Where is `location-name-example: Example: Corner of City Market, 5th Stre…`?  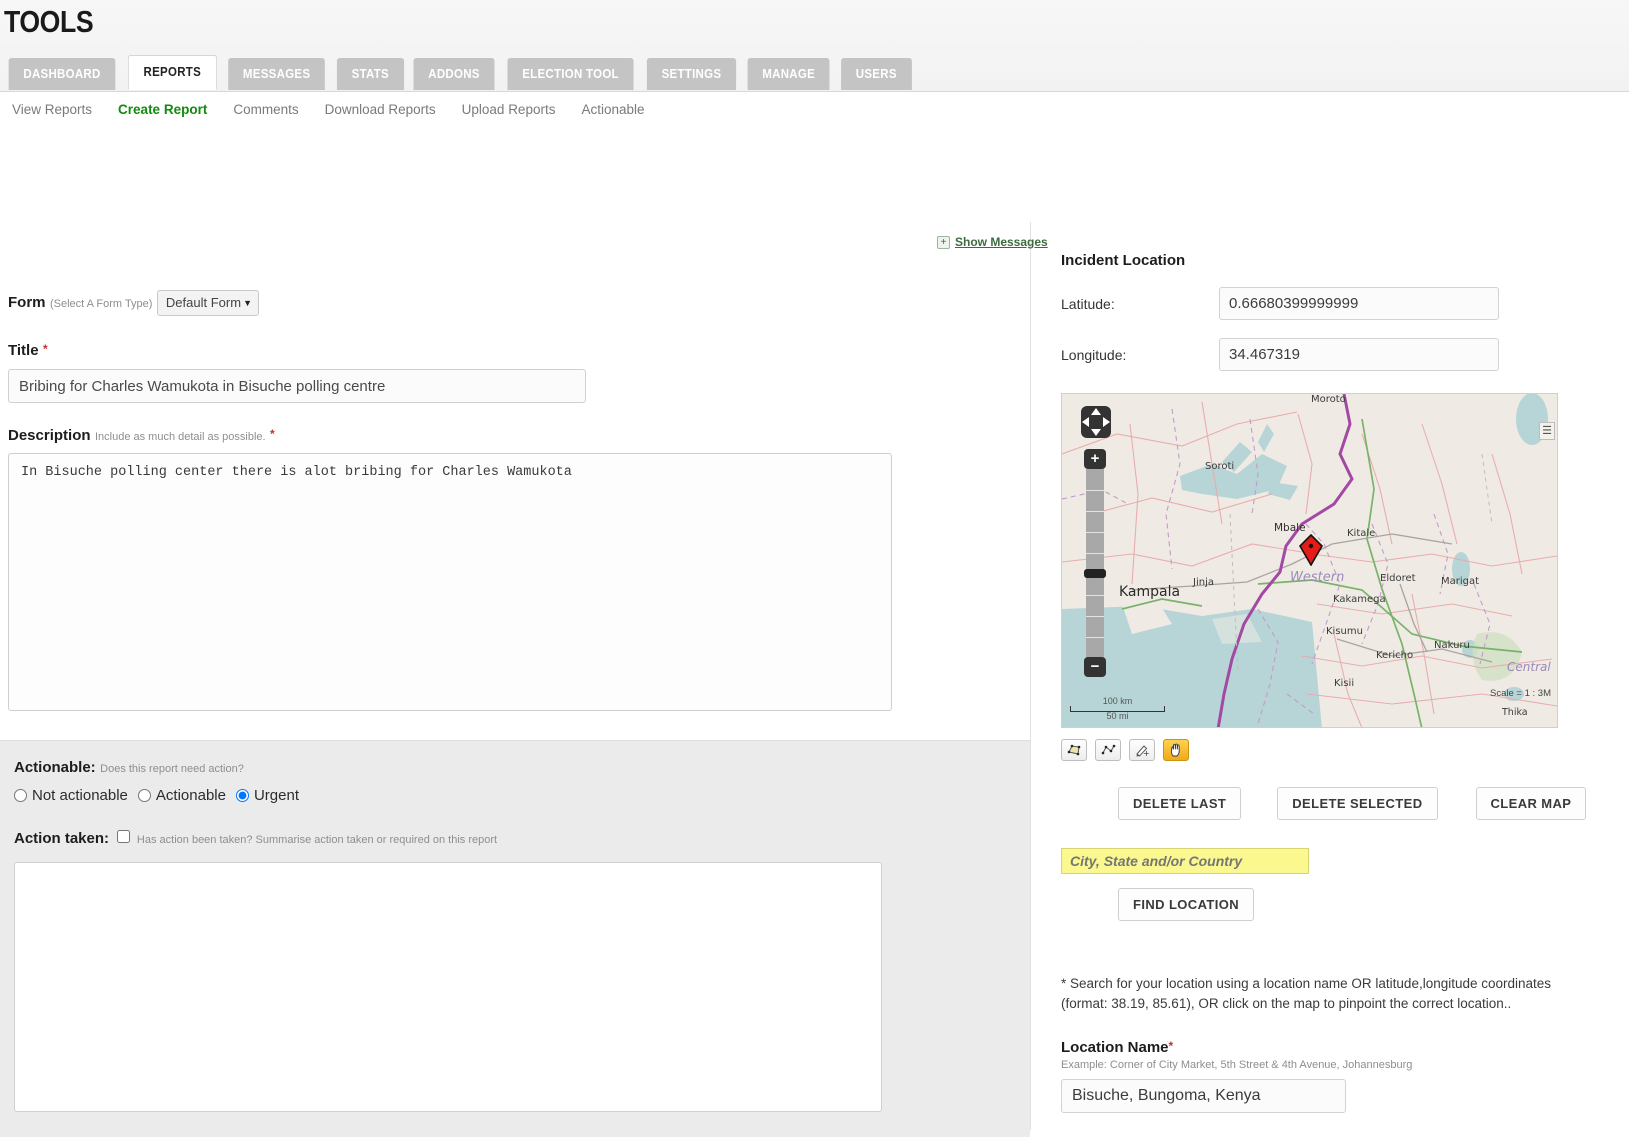
location-name-example: Example: Corner of City Market, 5th Stre… is located at coordinates (1237, 1065).